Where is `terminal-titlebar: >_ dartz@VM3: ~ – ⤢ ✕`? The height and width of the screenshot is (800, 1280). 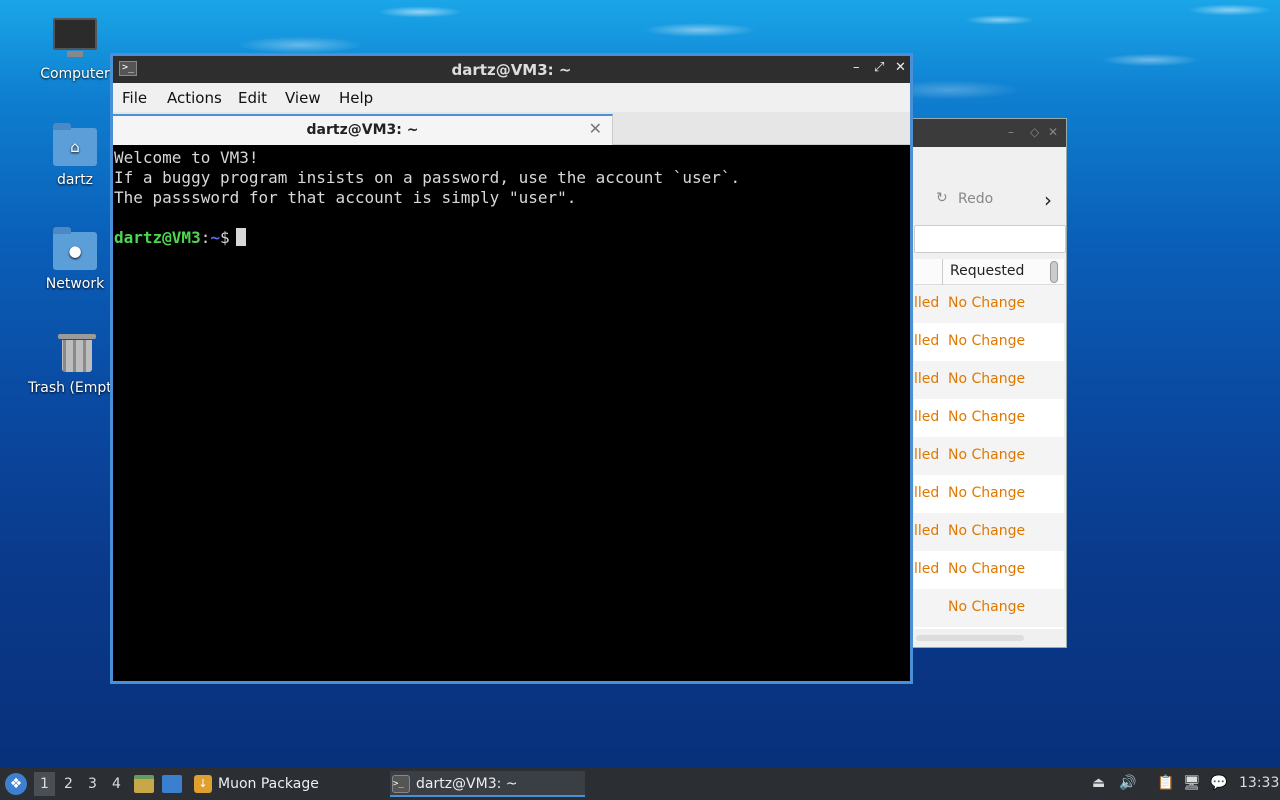
terminal-titlebar: >_ dartz@VM3: ~ – ⤢ ✕ is located at coordinates (511, 69).